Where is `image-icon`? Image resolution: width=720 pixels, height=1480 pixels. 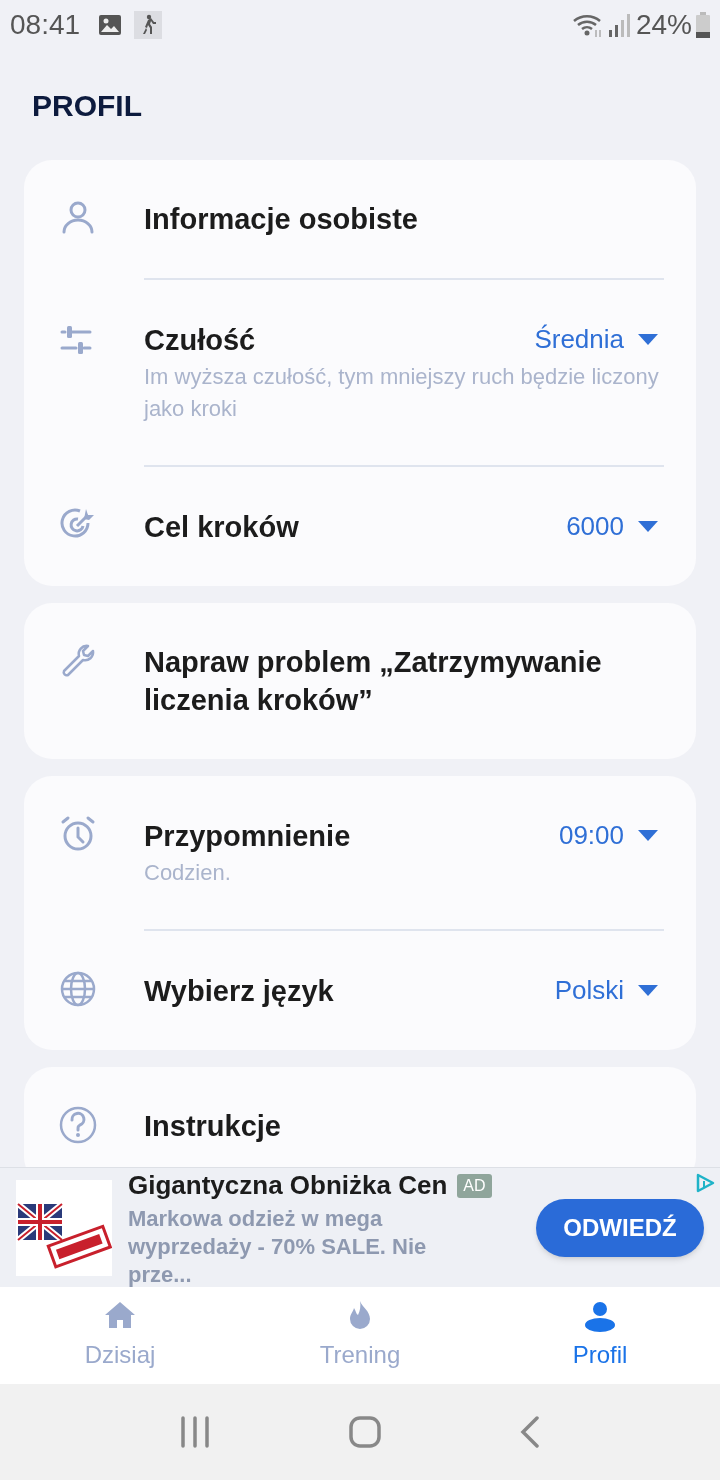
image-icon is located at coordinates (110, 25).